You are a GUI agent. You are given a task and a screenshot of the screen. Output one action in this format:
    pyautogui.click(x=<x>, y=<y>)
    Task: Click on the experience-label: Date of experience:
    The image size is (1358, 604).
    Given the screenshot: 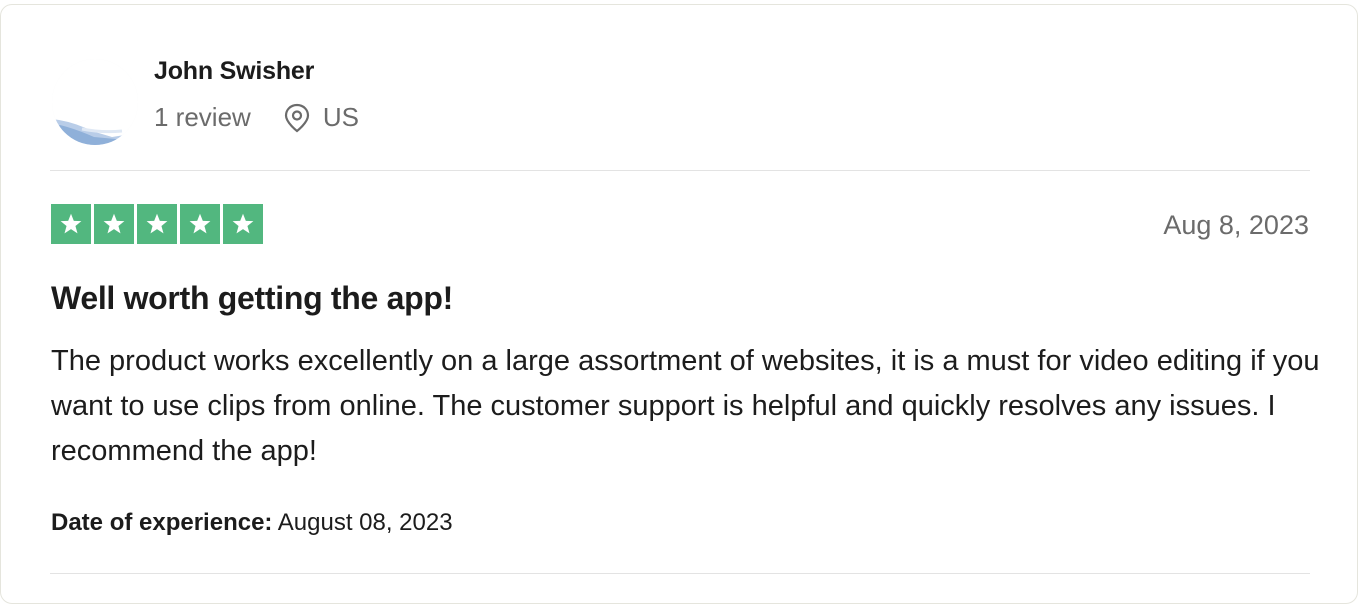 What is the action you would take?
    pyautogui.click(x=162, y=522)
    